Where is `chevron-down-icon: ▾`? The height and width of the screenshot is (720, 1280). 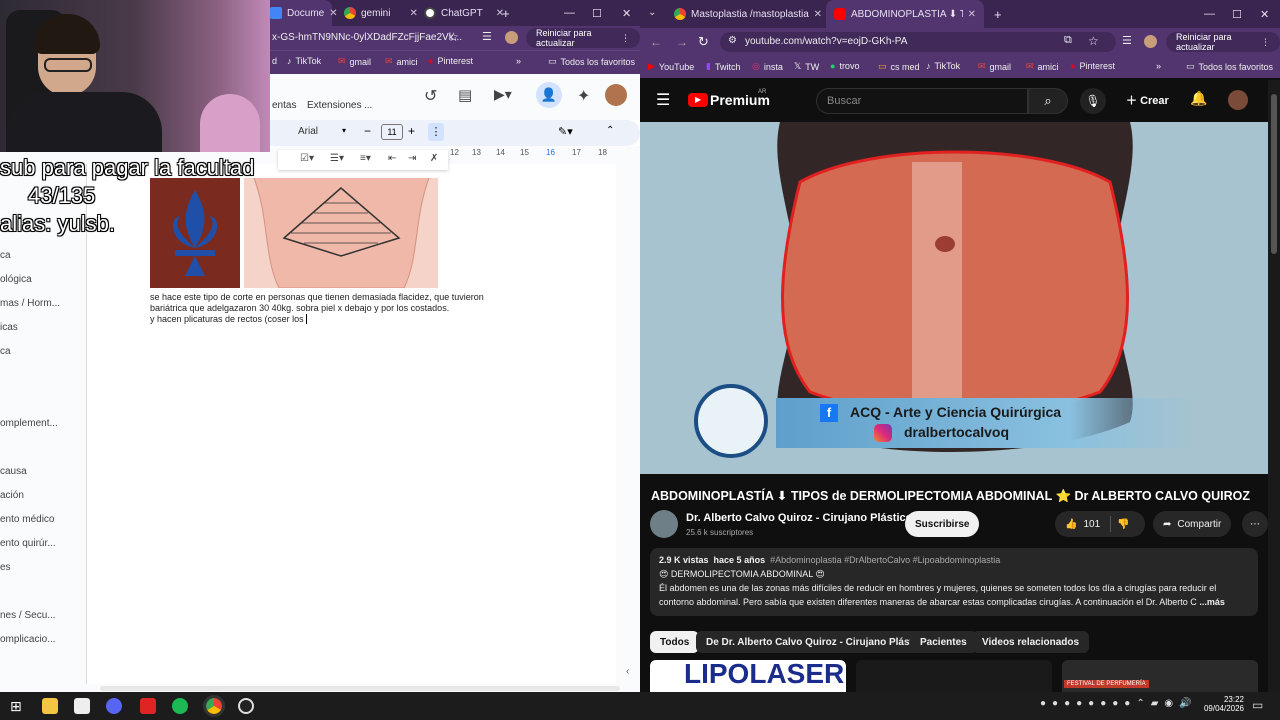 chevron-down-icon: ▾ is located at coordinates (344, 130).